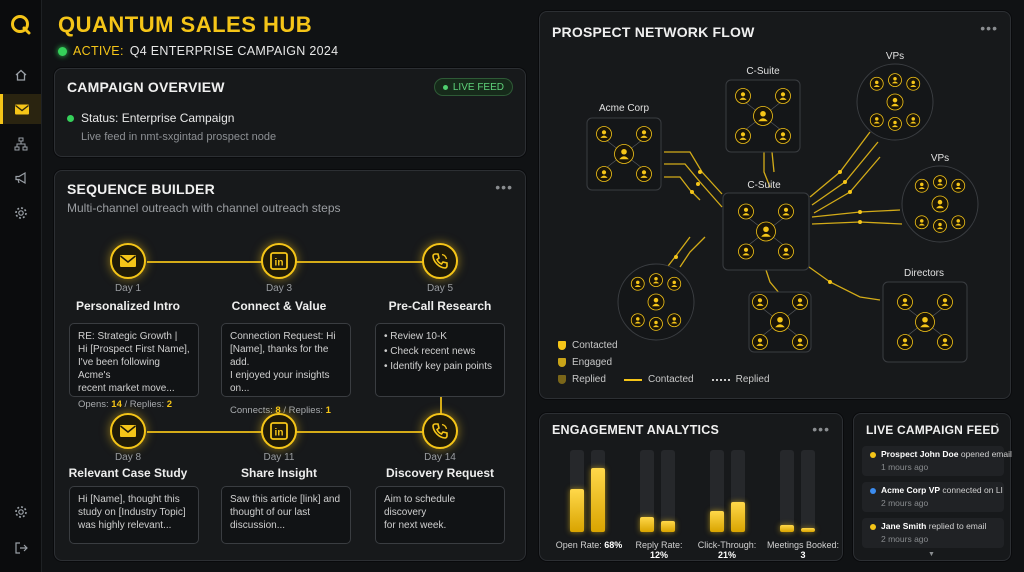 The height and width of the screenshot is (572, 1024). What do you see at coordinates (933, 533) in the screenshot?
I see `feed-item: Jane Smith replied to email 2 mours ago` at bounding box center [933, 533].